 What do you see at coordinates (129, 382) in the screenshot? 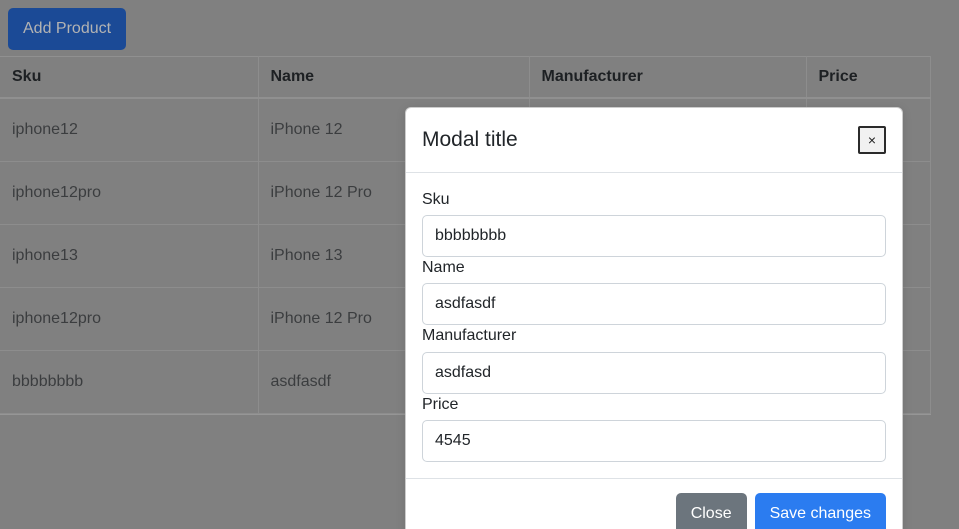
I see `cell-sku: bbbbbbbb` at bounding box center [129, 382].